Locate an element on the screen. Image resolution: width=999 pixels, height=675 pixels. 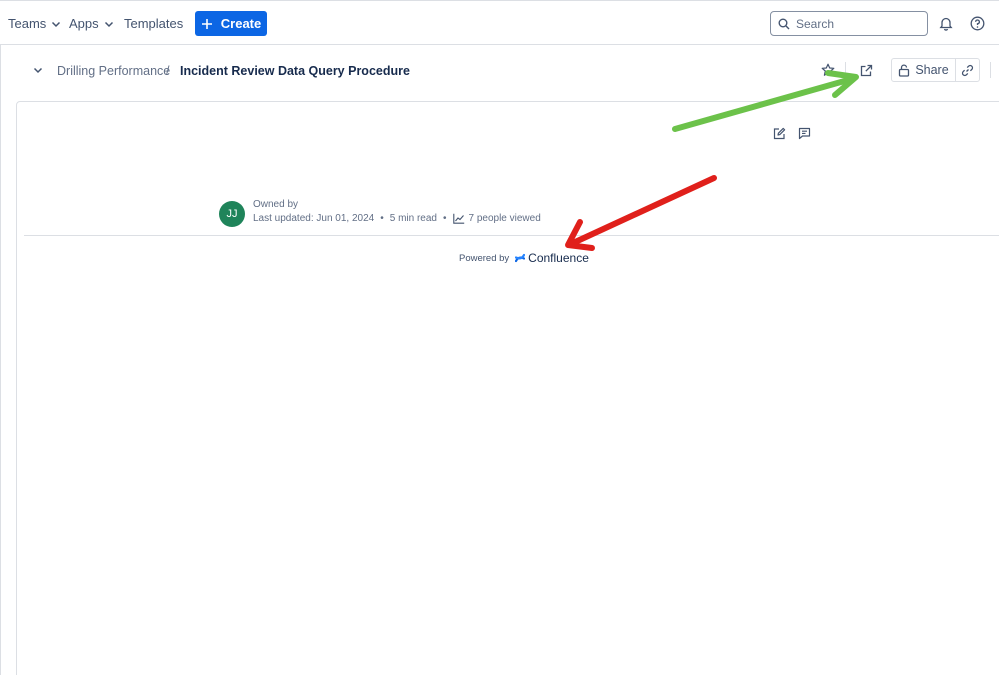
comment-icon is located at coordinates (804, 133).